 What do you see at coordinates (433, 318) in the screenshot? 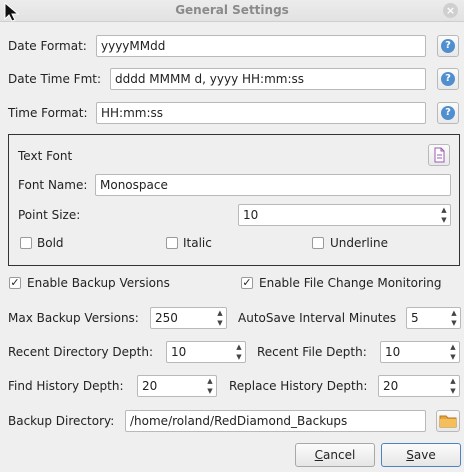
I see `autosave-spinbox: 5 ▲ ▼` at bounding box center [433, 318].